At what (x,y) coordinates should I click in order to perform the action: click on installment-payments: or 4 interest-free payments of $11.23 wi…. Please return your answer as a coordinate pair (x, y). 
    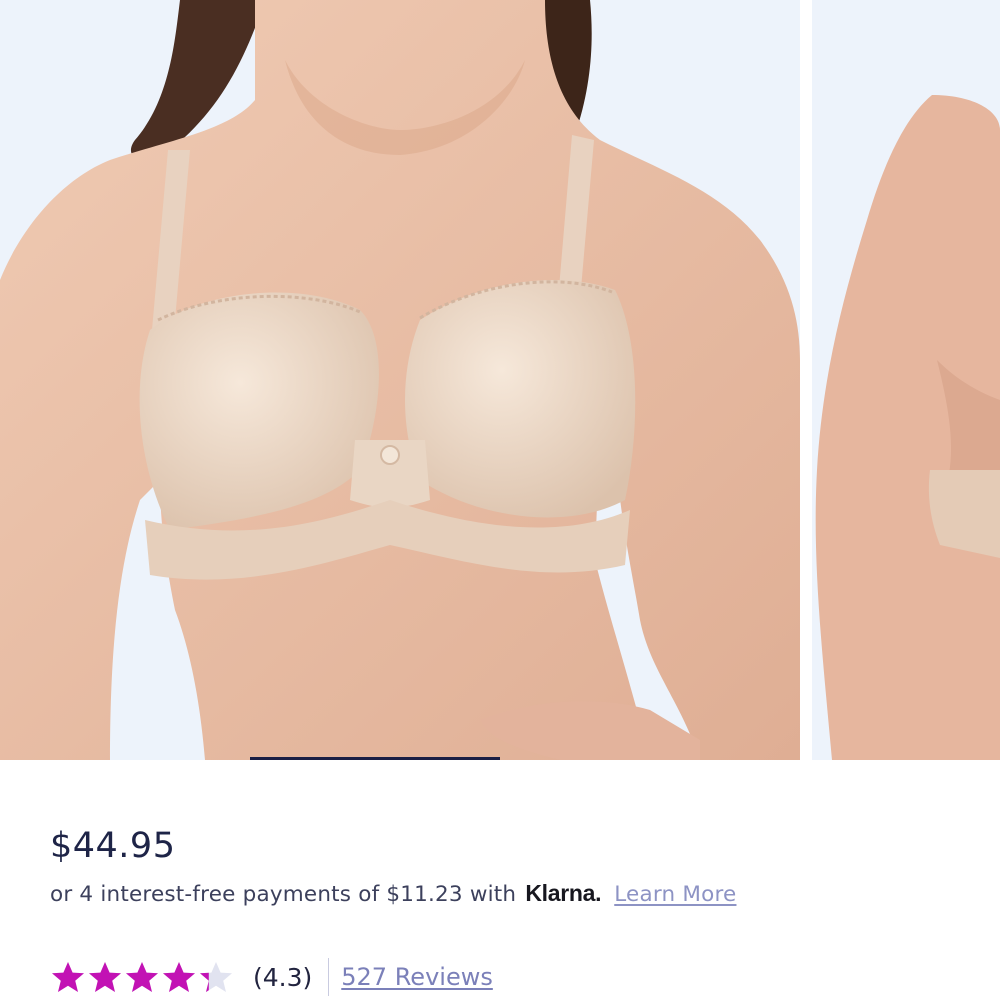
    Looking at the image, I should click on (393, 893).